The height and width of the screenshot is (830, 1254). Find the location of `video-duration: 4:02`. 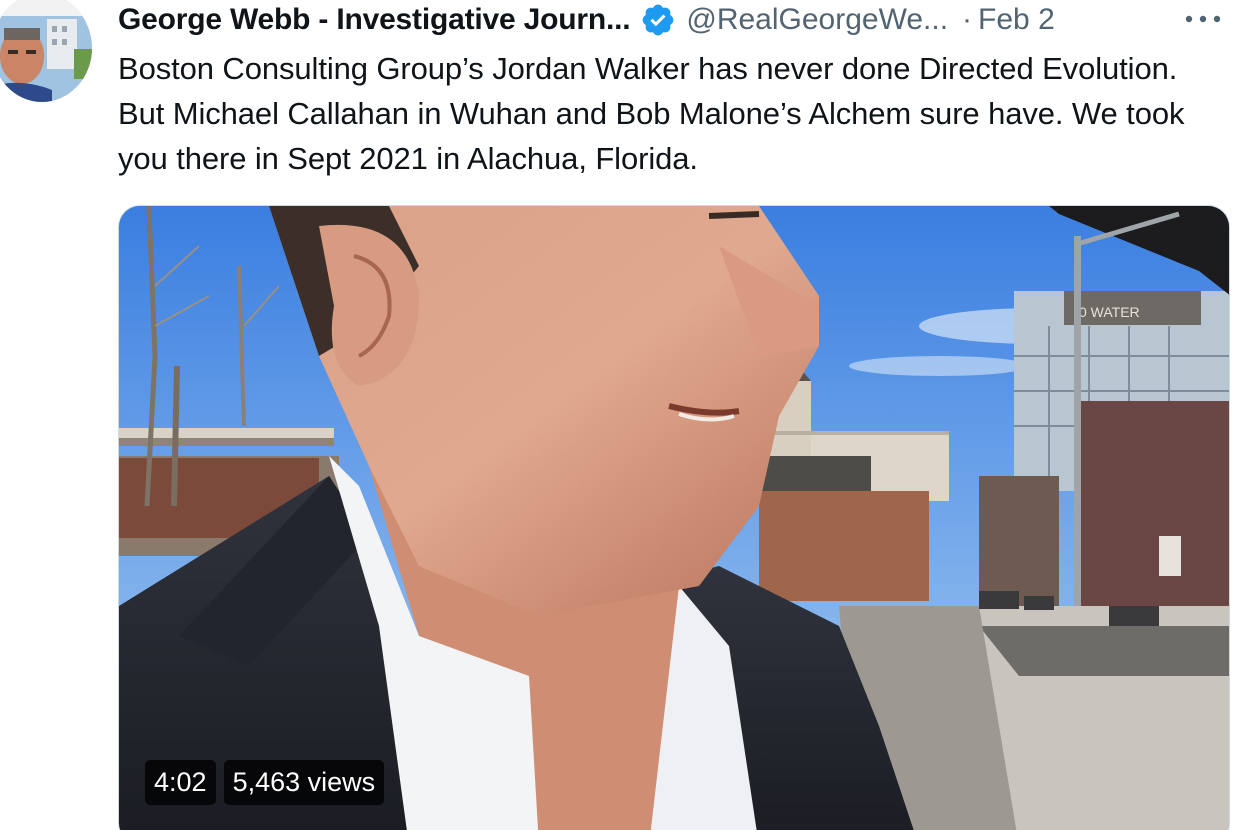

video-duration: 4:02 is located at coordinates (180, 782).